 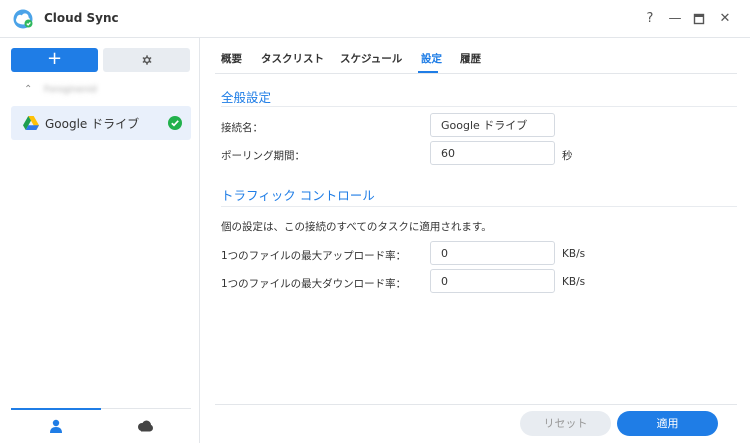 I want to click on general-settings-title: 全般設定, so click(x=246, y=97).